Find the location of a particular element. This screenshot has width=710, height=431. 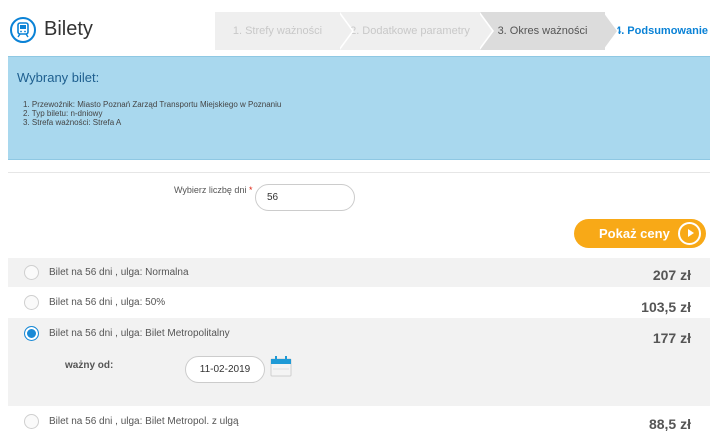

ticket-radio-selected is located at coordinates (31, 333).